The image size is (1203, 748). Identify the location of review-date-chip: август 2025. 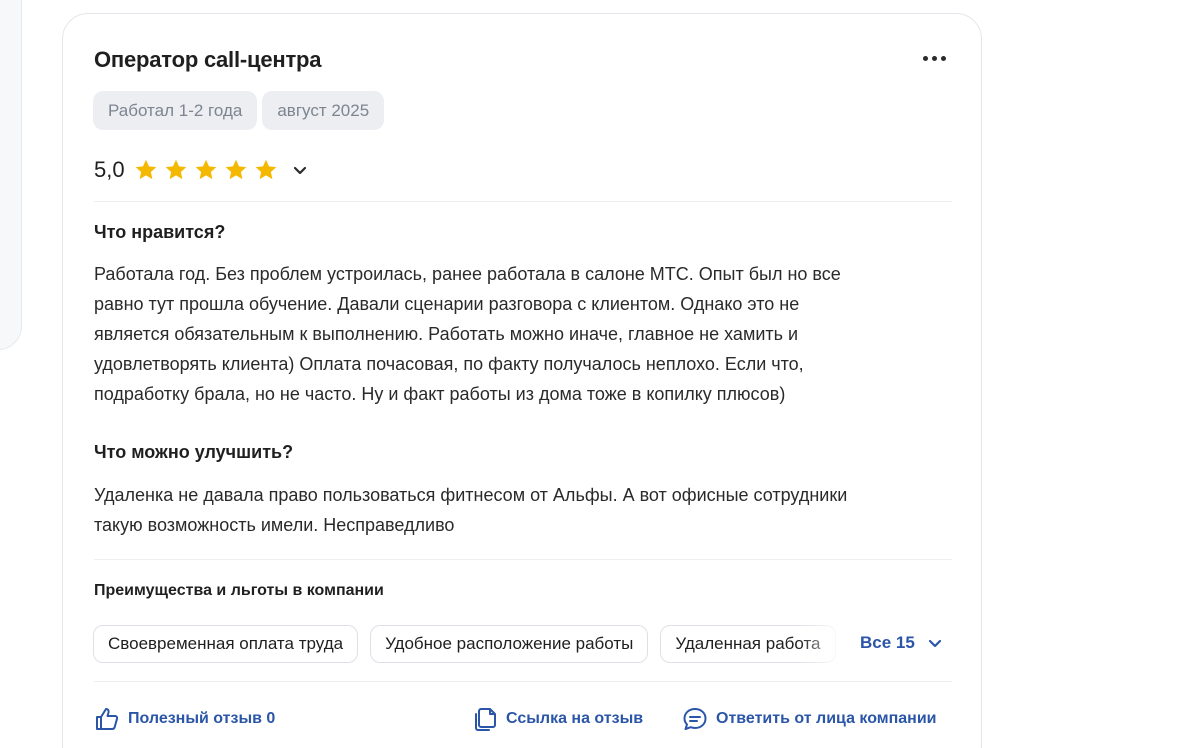
(323, 110).